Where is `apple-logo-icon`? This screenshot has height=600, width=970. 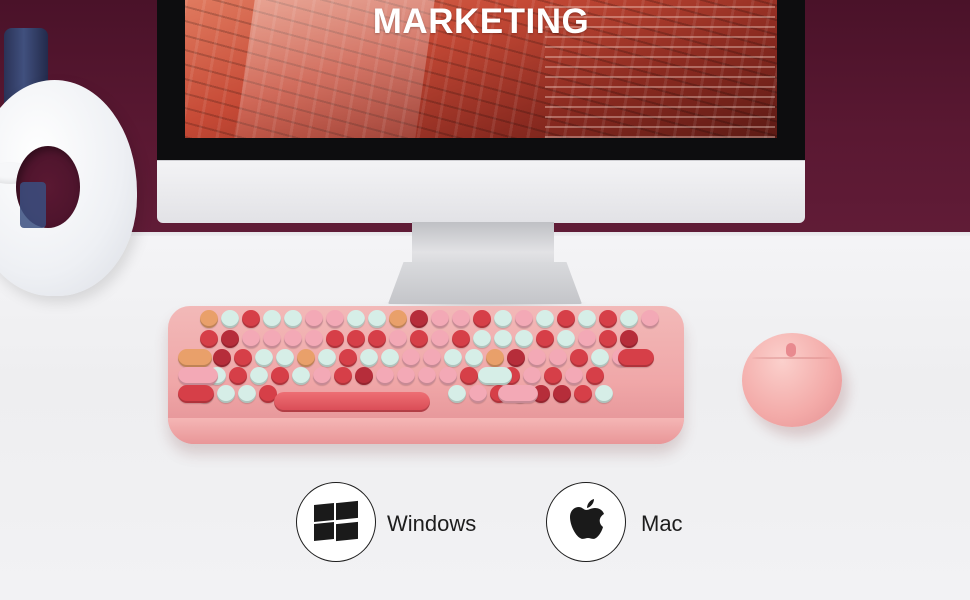 apple-logo-icon is located at coordinates (587, 519).